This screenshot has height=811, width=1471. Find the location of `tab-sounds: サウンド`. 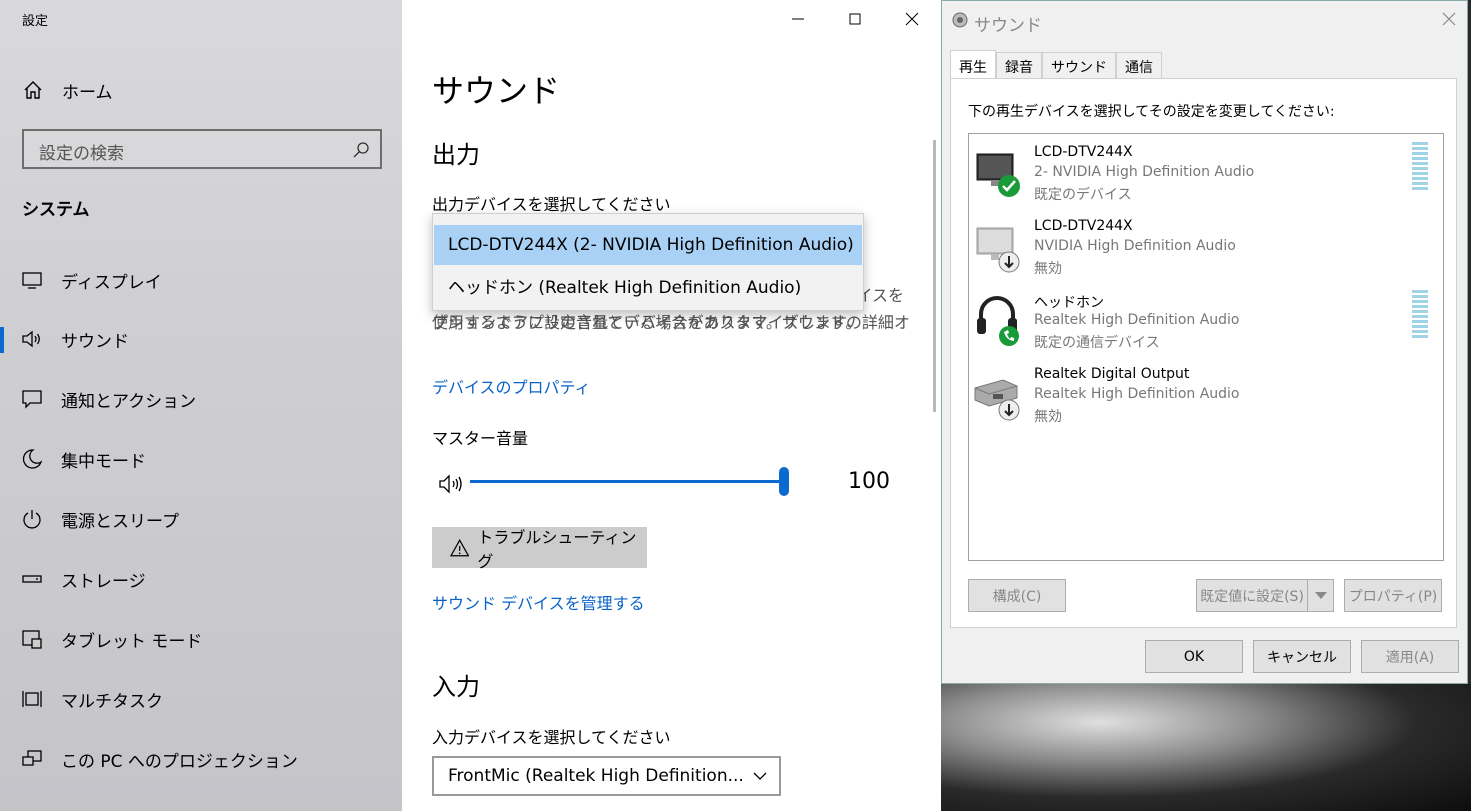

tab-sounds: サウンド is located at coordinates (1079, 65).